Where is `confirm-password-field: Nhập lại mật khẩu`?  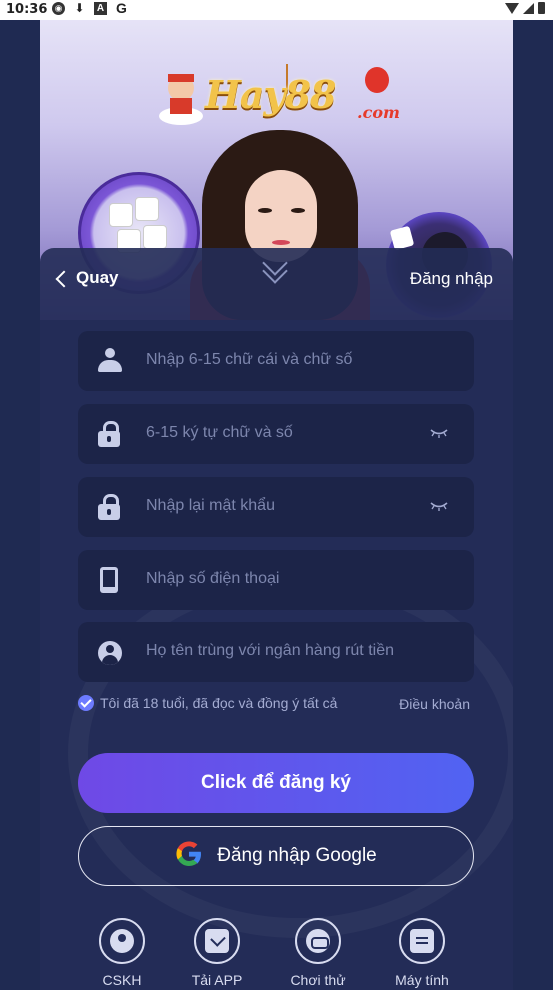
confirm-password-field: Nhập lại mật khẩu is located at coordinates (276, 507).